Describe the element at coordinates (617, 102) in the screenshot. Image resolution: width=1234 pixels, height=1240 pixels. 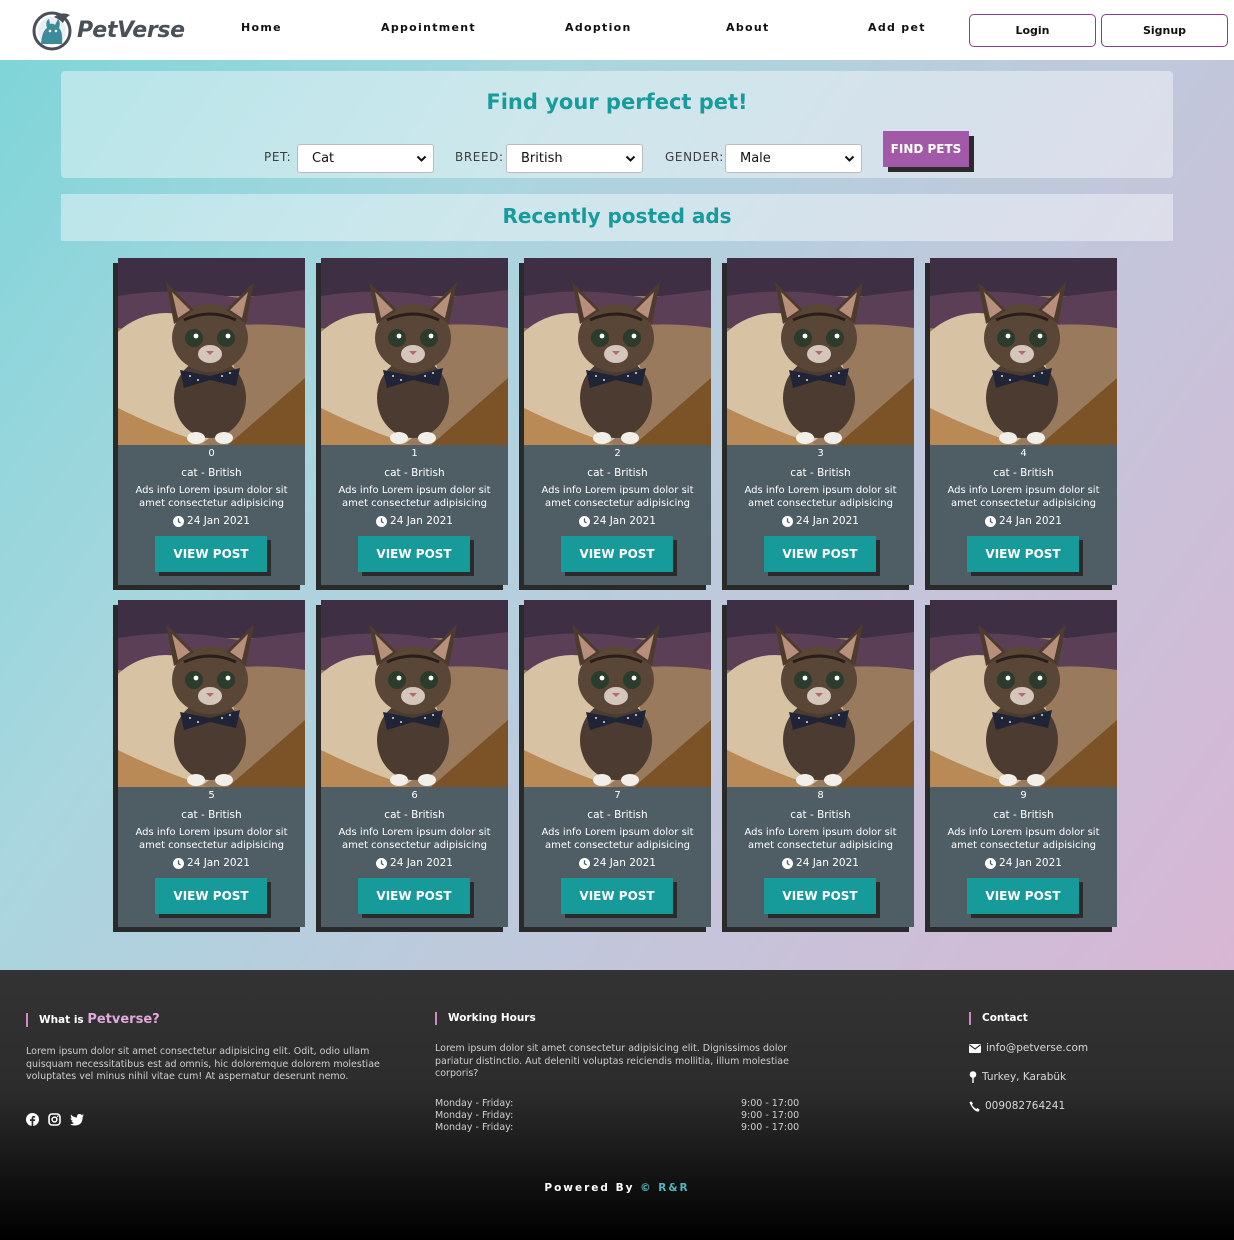
I see `search-title: Find your perfect pet!` at that location.